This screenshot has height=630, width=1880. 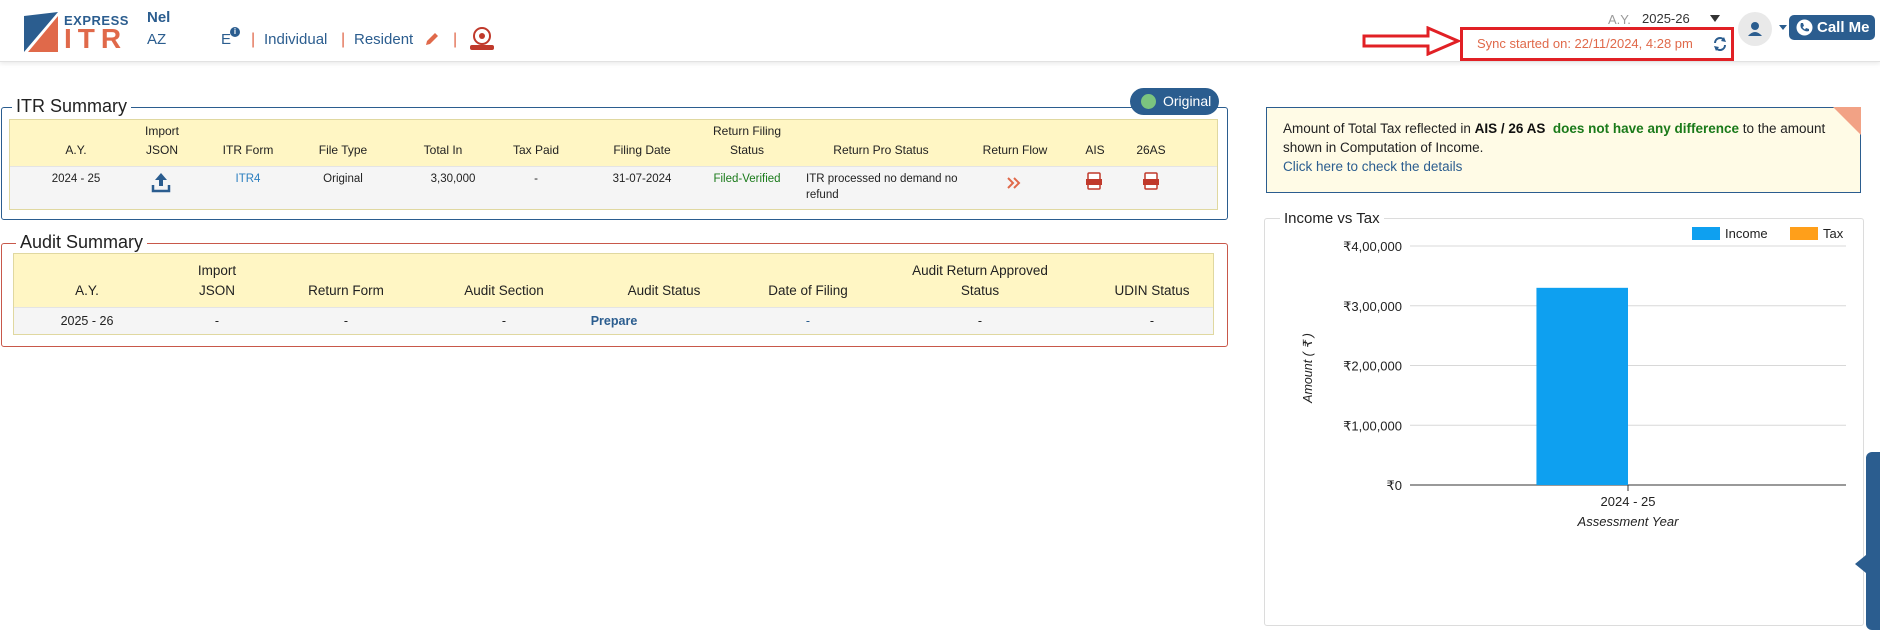 What do you see at coordinates (747, 150) in the screenshot?
I see `col-header-return-filing-status: Status` at bounding box center [747, 150].